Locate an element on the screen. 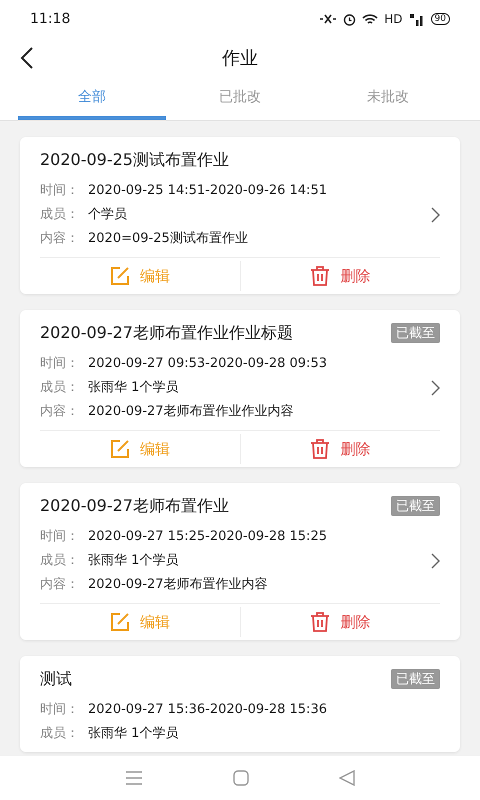 The width and height of the screenshot is (480, 800). home-icon is located at coordinates (241, 778).